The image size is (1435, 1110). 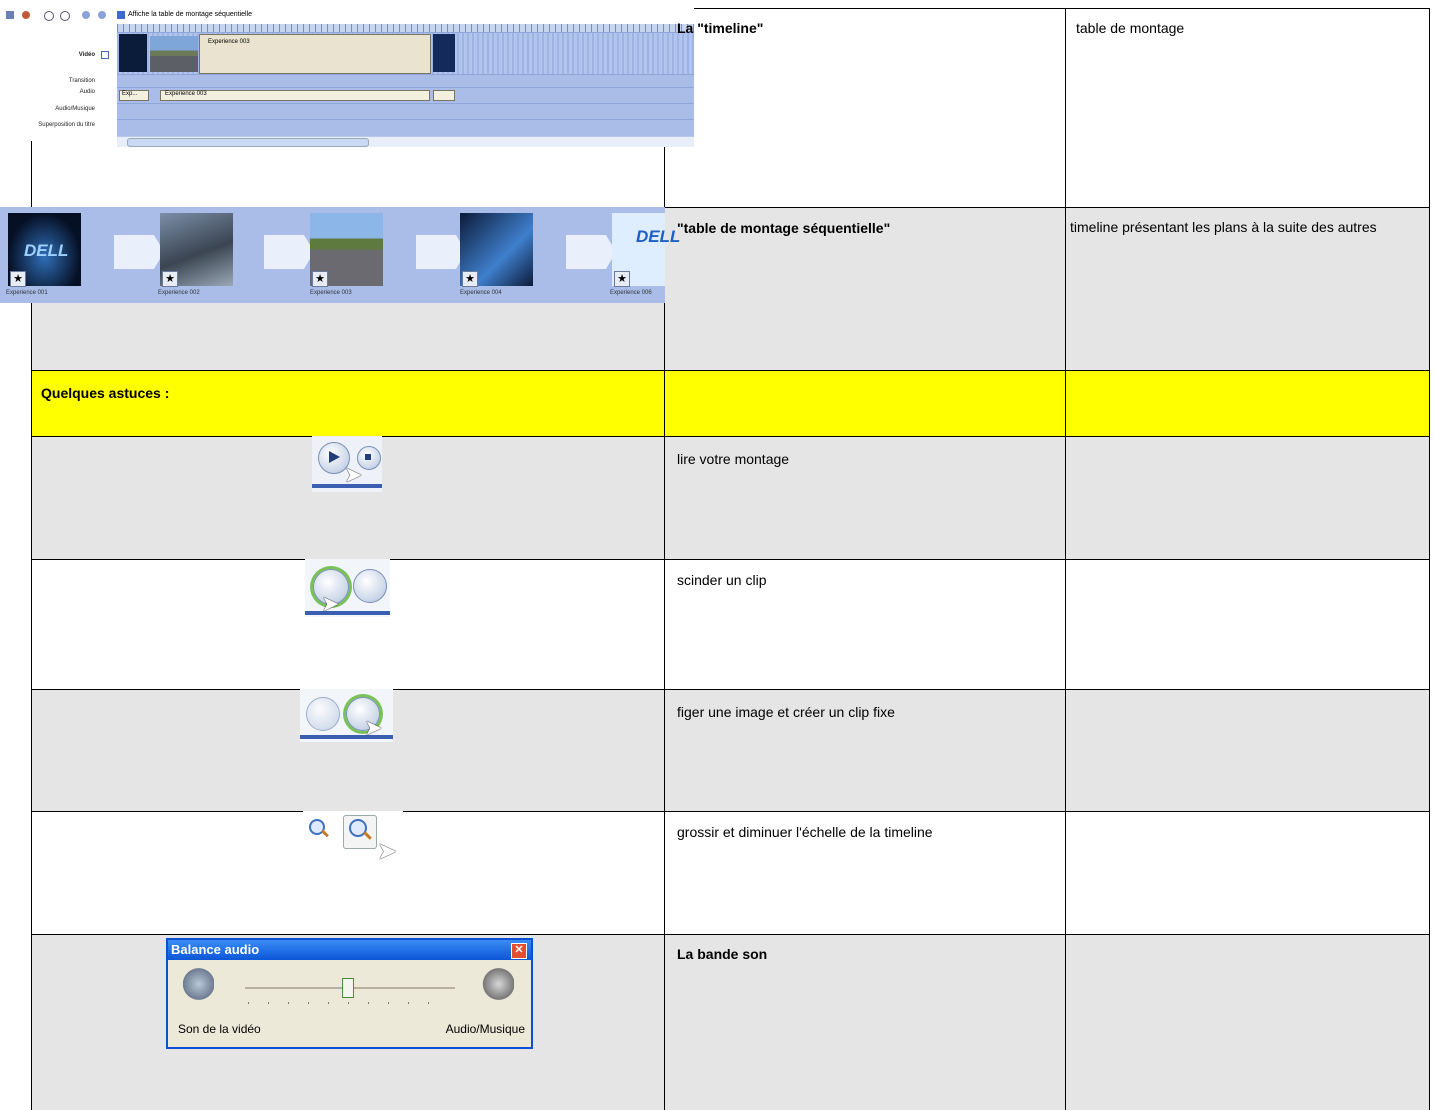 I want to click on timeline-scrollbar, so click(x=405, y=141).